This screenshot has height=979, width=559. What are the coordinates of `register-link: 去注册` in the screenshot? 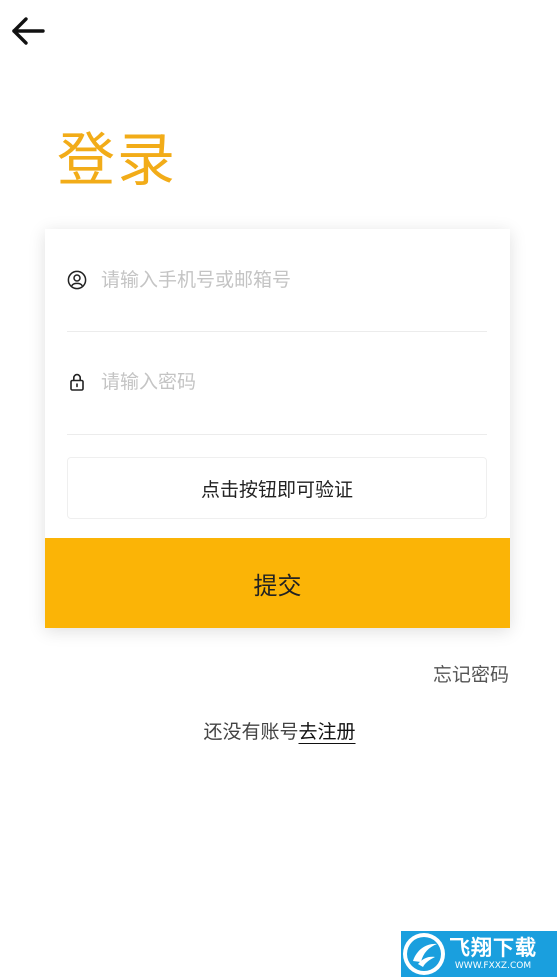 It's located at (327, 732).